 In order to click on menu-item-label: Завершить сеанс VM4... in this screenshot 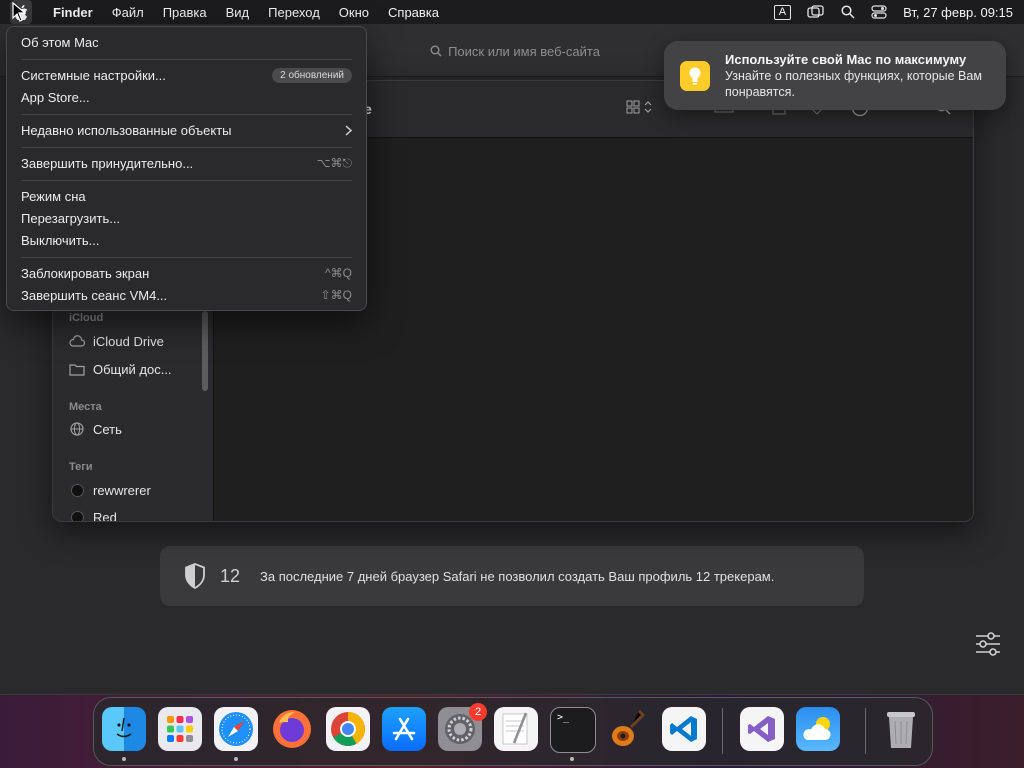, I will do `click(94, 295)`.